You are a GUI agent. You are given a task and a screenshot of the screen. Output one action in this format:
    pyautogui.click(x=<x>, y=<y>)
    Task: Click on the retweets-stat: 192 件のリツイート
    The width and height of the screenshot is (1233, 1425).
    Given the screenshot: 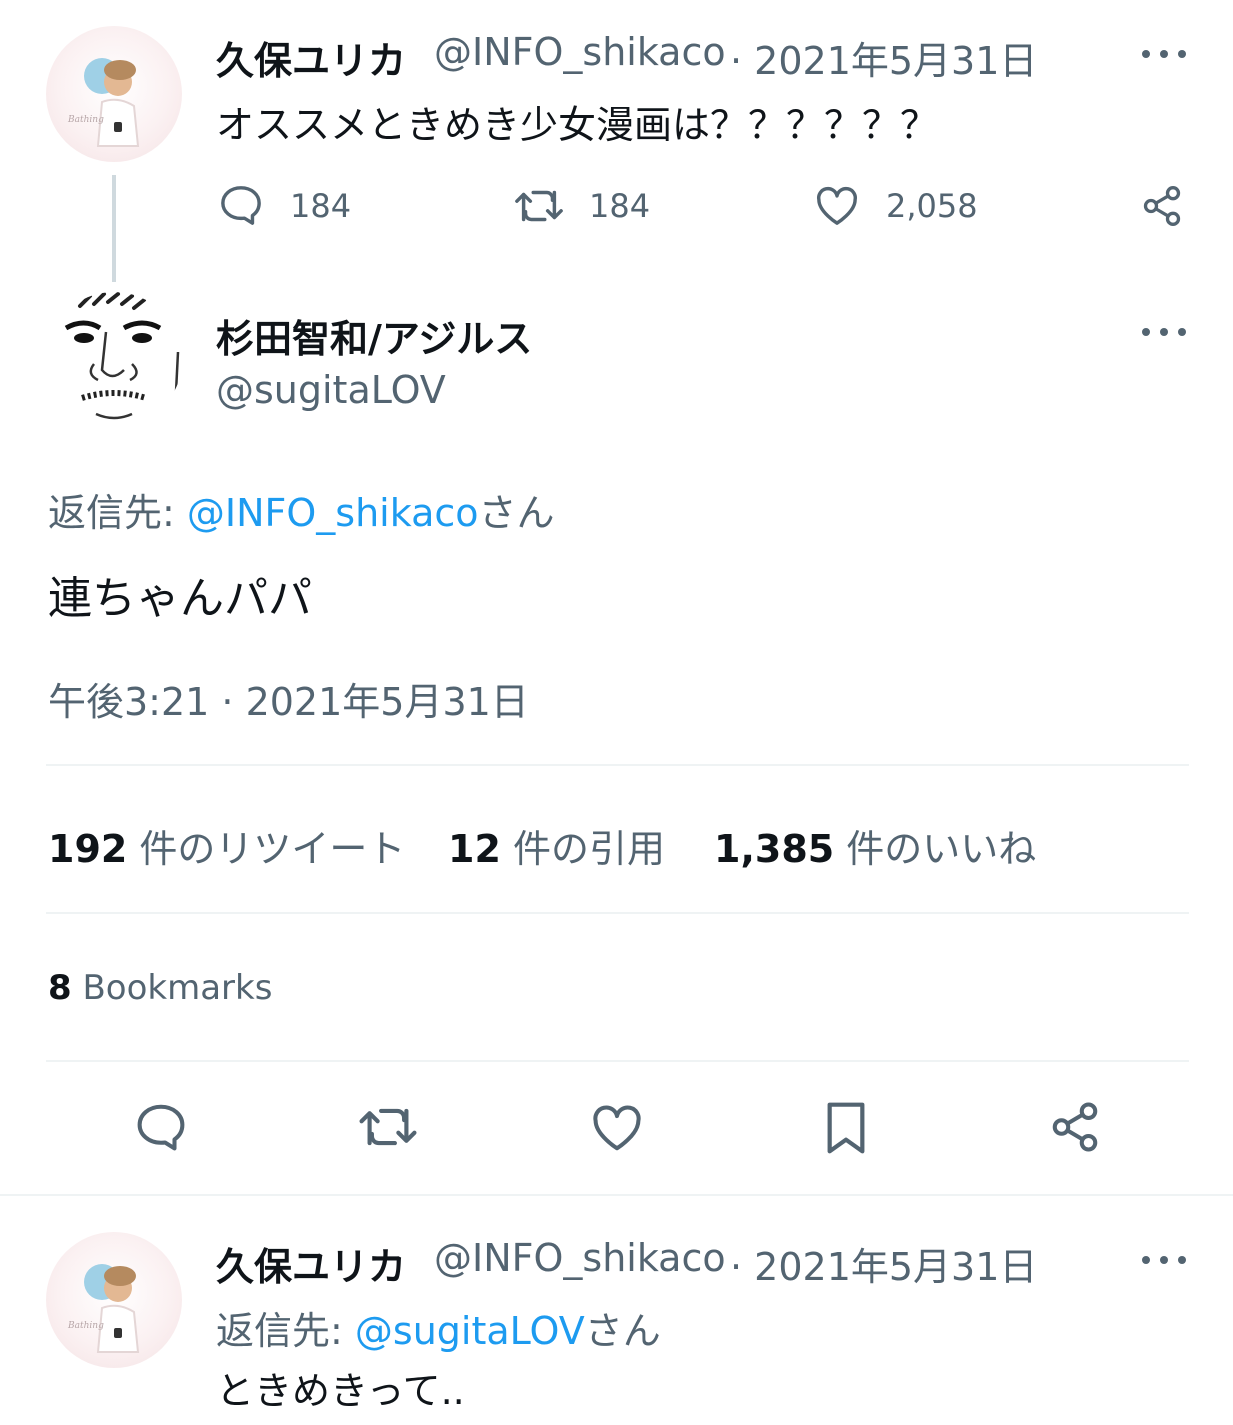 What is the action you would take?
    pyautogui.click(x=226, y=845)
    